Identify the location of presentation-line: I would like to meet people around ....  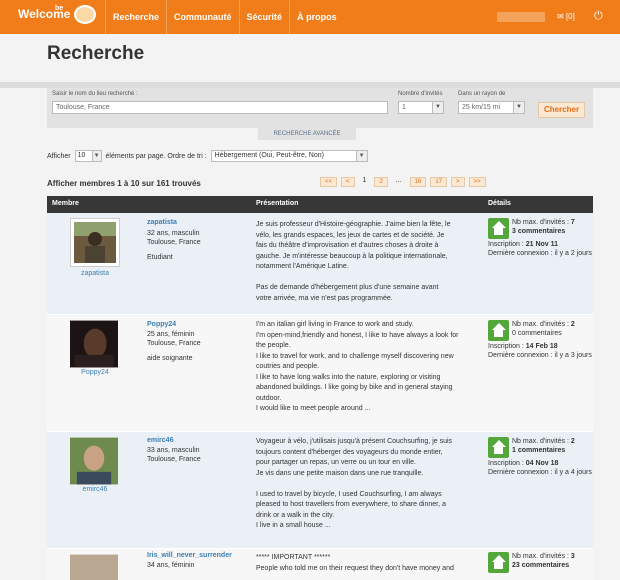
(313, 408).